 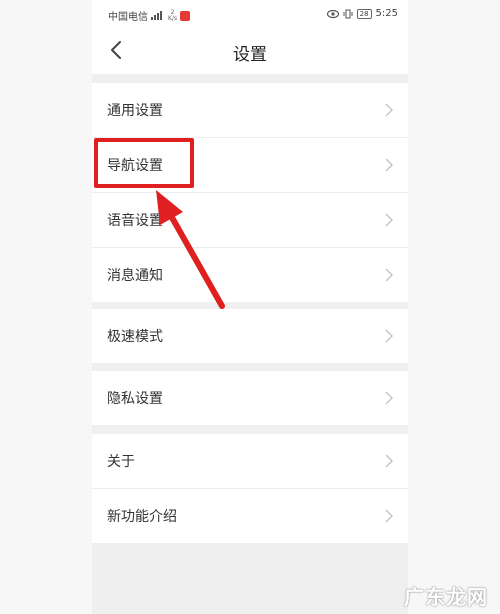 I want to click on network-speed: 2 K/s, so click(x=173, y=15).